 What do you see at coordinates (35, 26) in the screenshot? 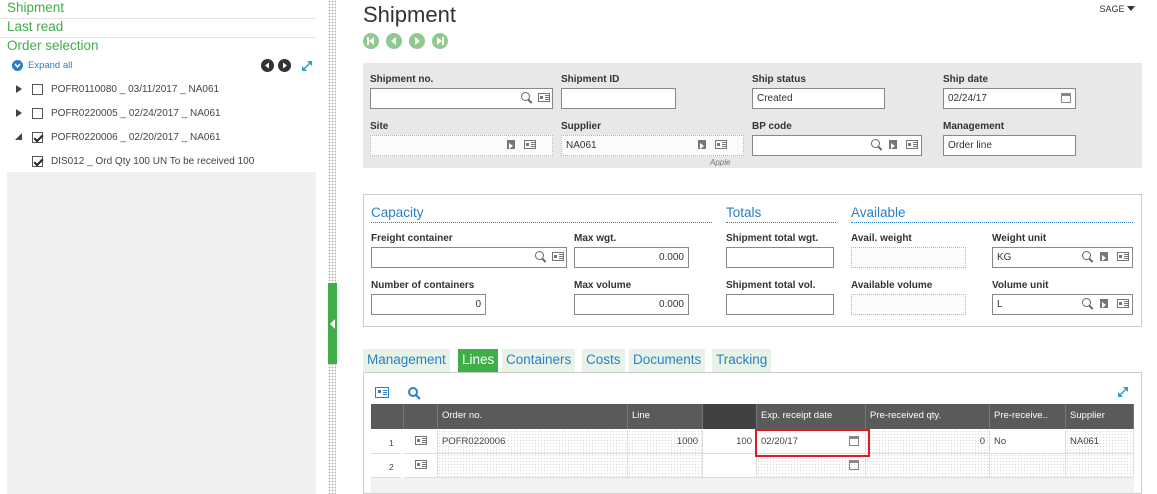
I see `link-last-read: Last read` at bounding box center [35, 26].